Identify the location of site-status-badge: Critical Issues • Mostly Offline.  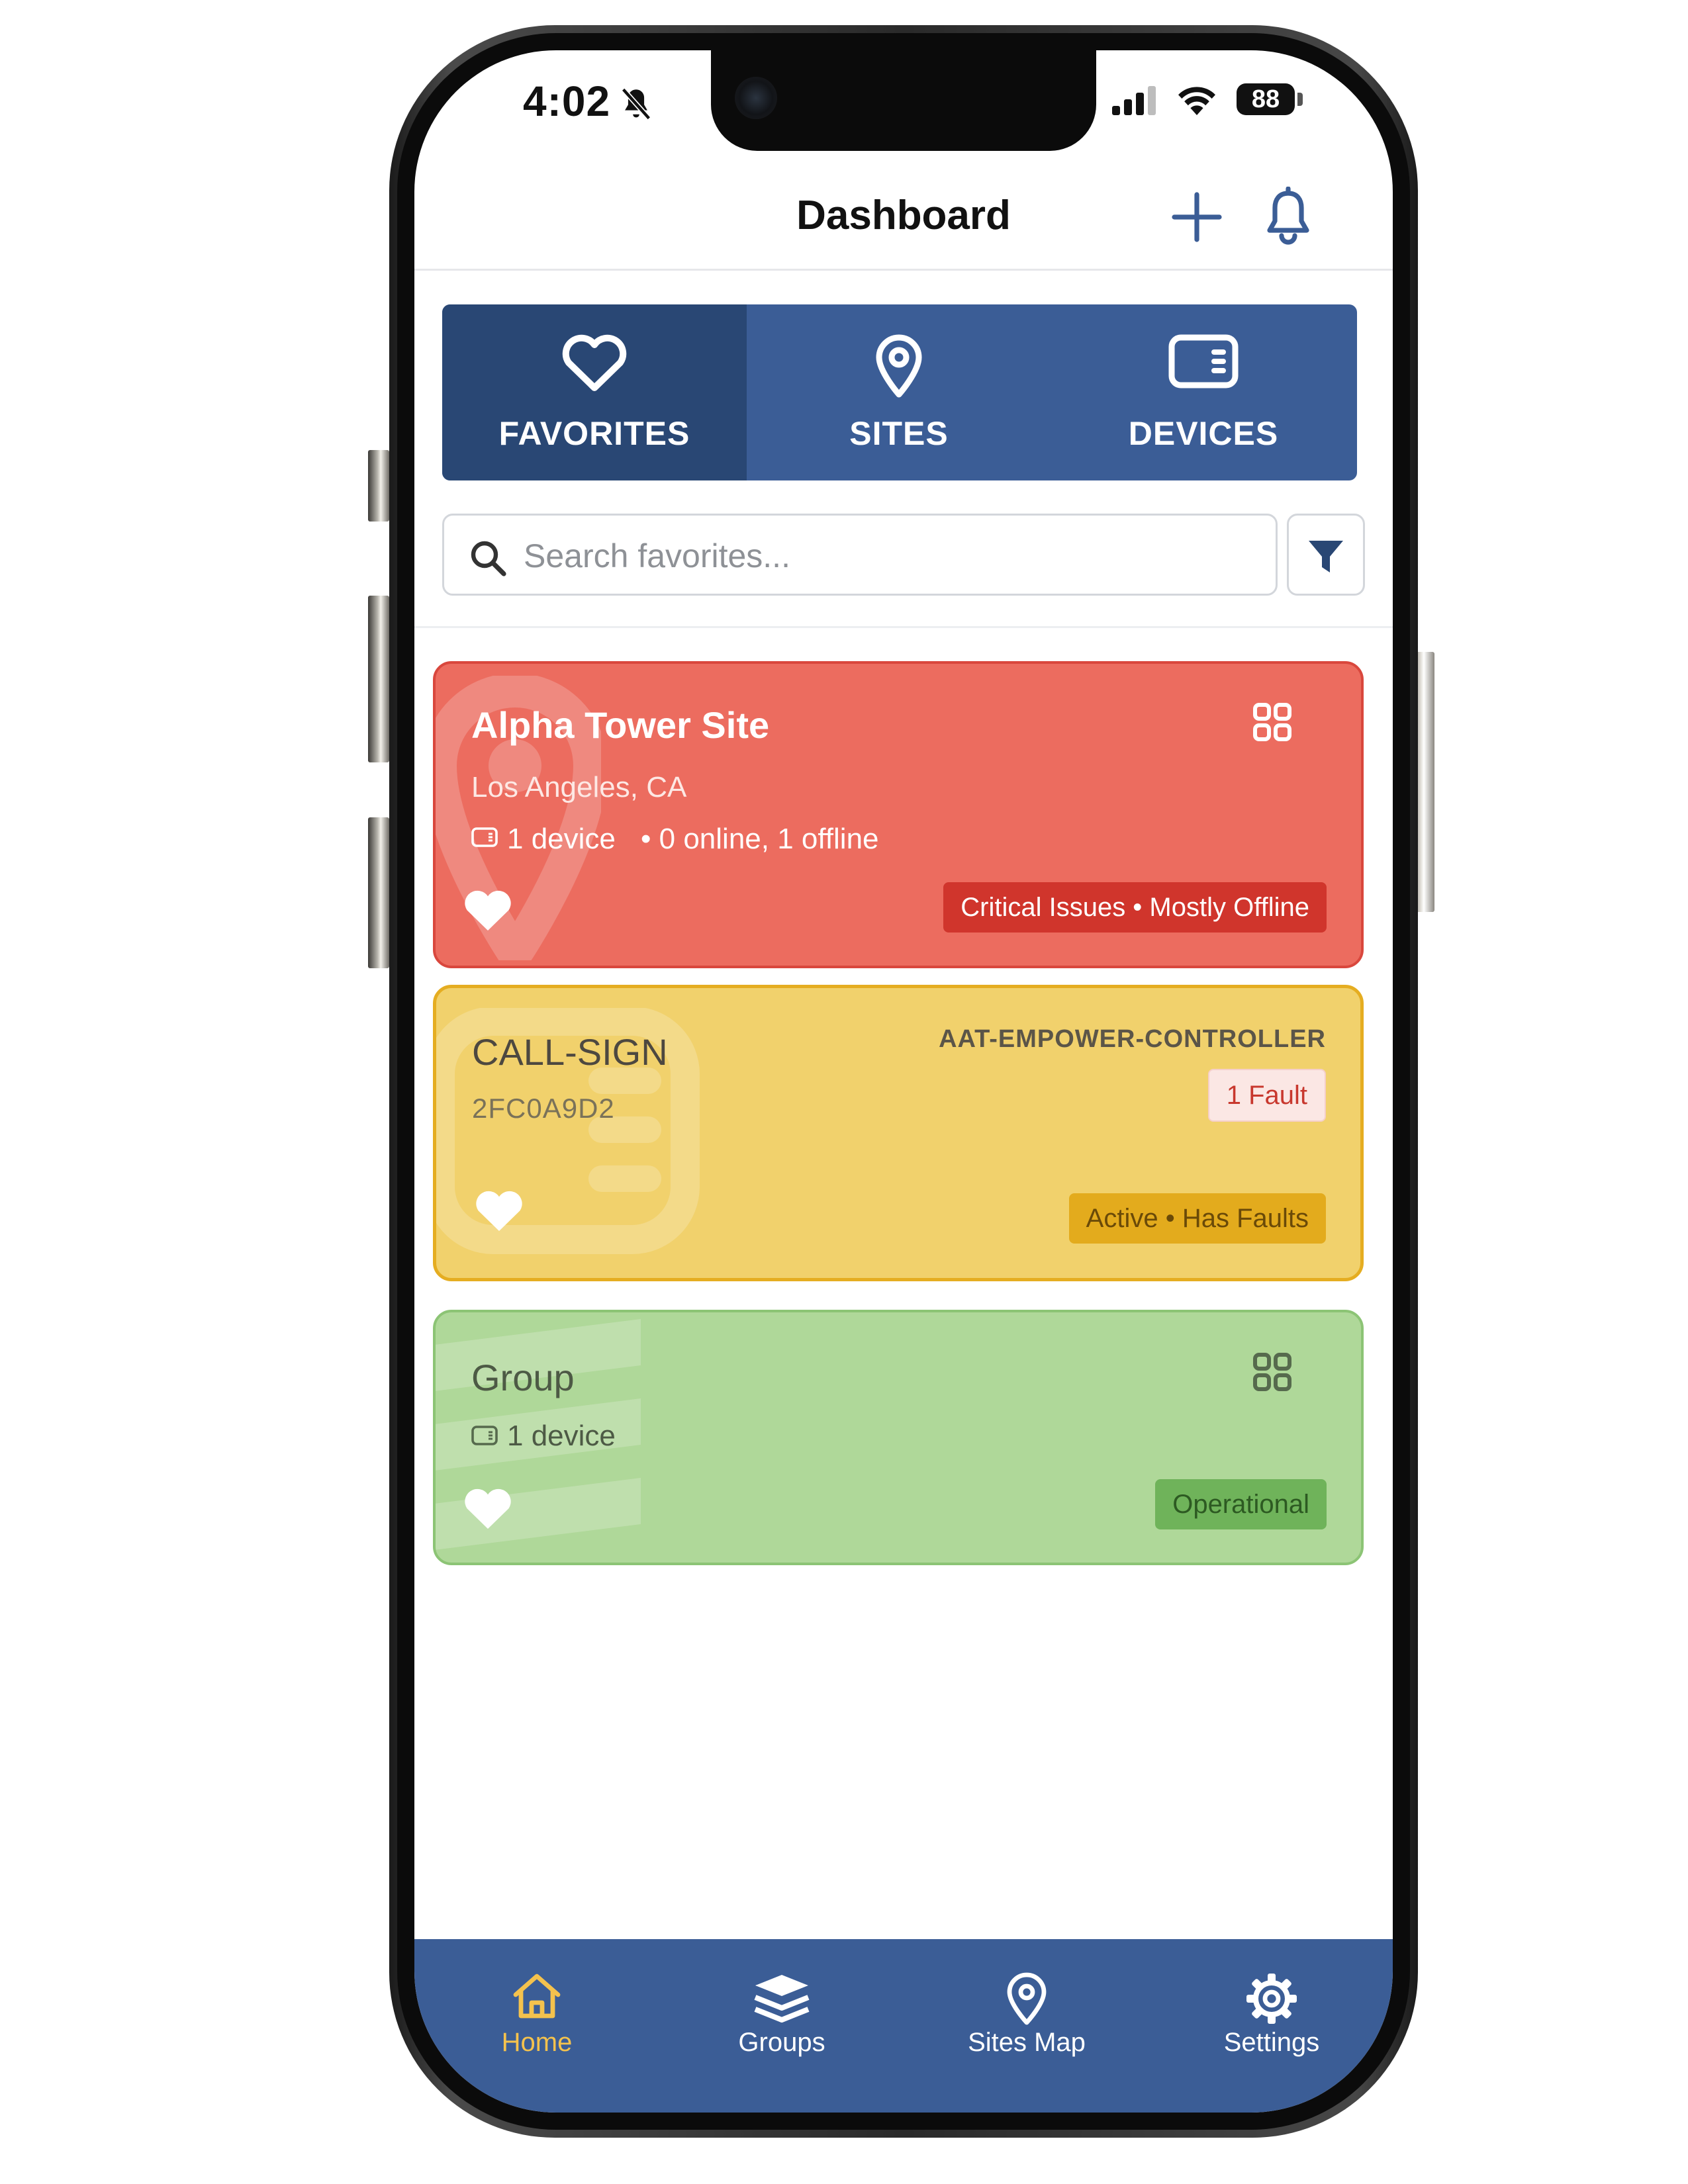
(1135, 907).